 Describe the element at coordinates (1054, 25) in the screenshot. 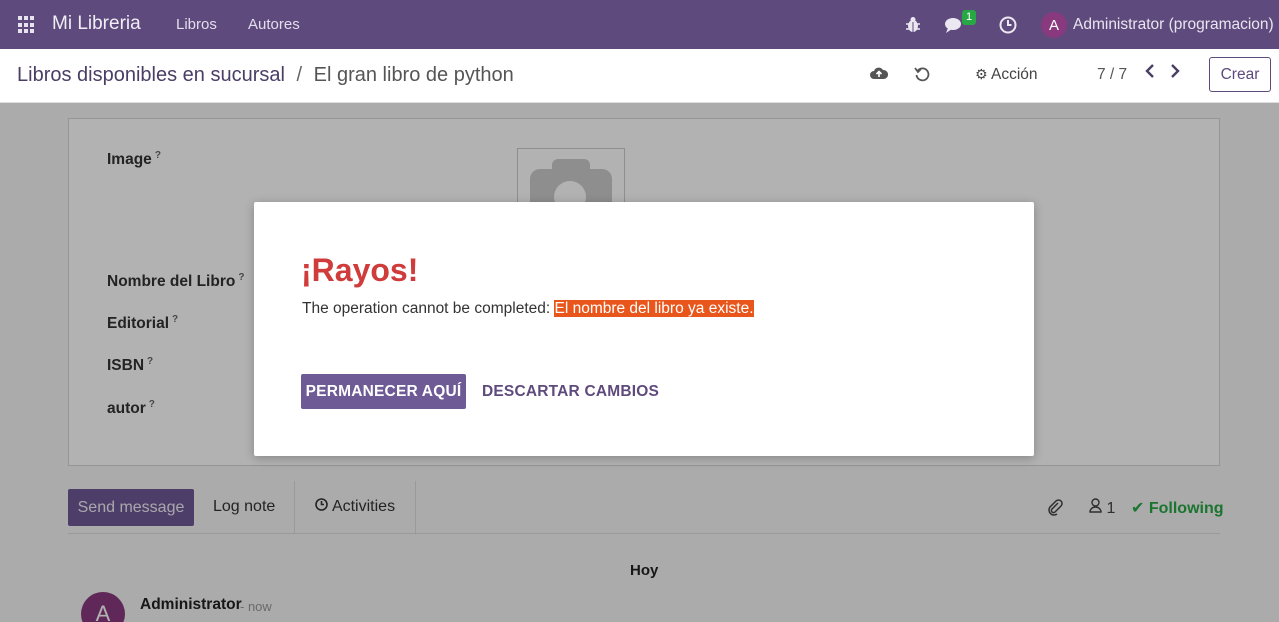

I see `user-avatar: A` at that location.